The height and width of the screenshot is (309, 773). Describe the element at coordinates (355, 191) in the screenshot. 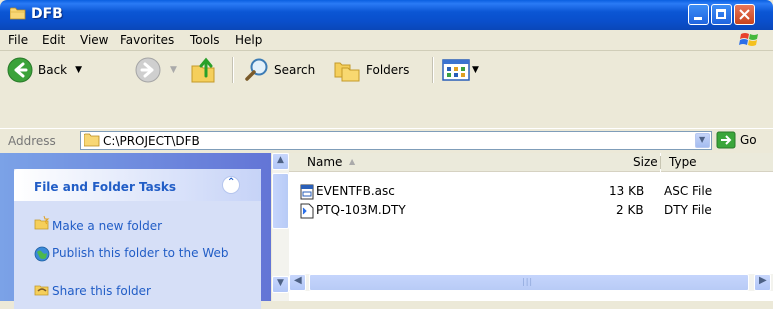

I see `file-name: EVENTFB.asc` at that location.